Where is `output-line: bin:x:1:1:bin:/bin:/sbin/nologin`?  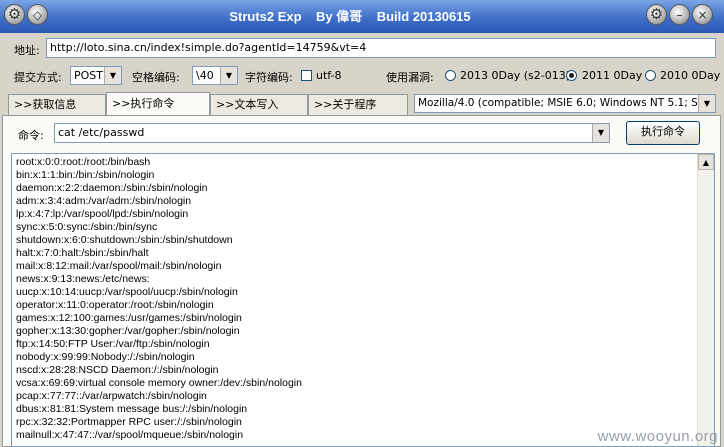
output-line: bin:x:1:1:bin:/bin:/sbin/nologin is located at coordinates (85, 175).